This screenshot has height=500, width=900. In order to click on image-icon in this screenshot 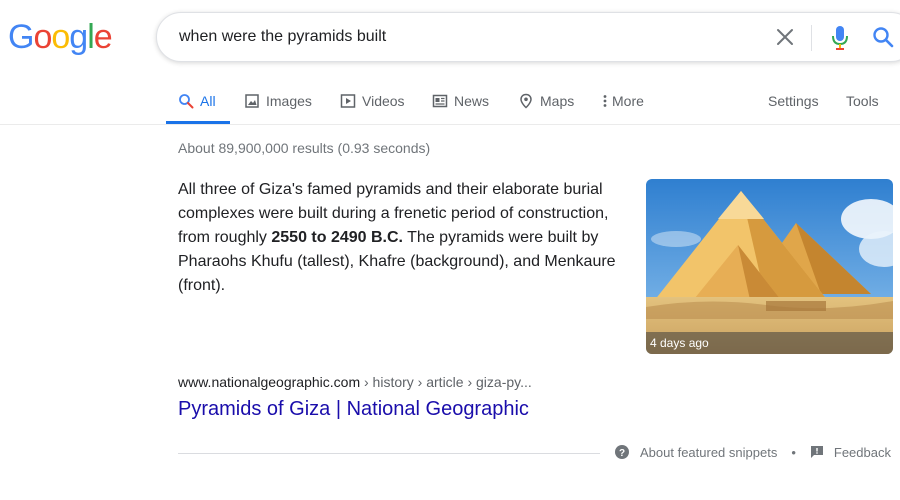, I will do `click(252, 101)`.